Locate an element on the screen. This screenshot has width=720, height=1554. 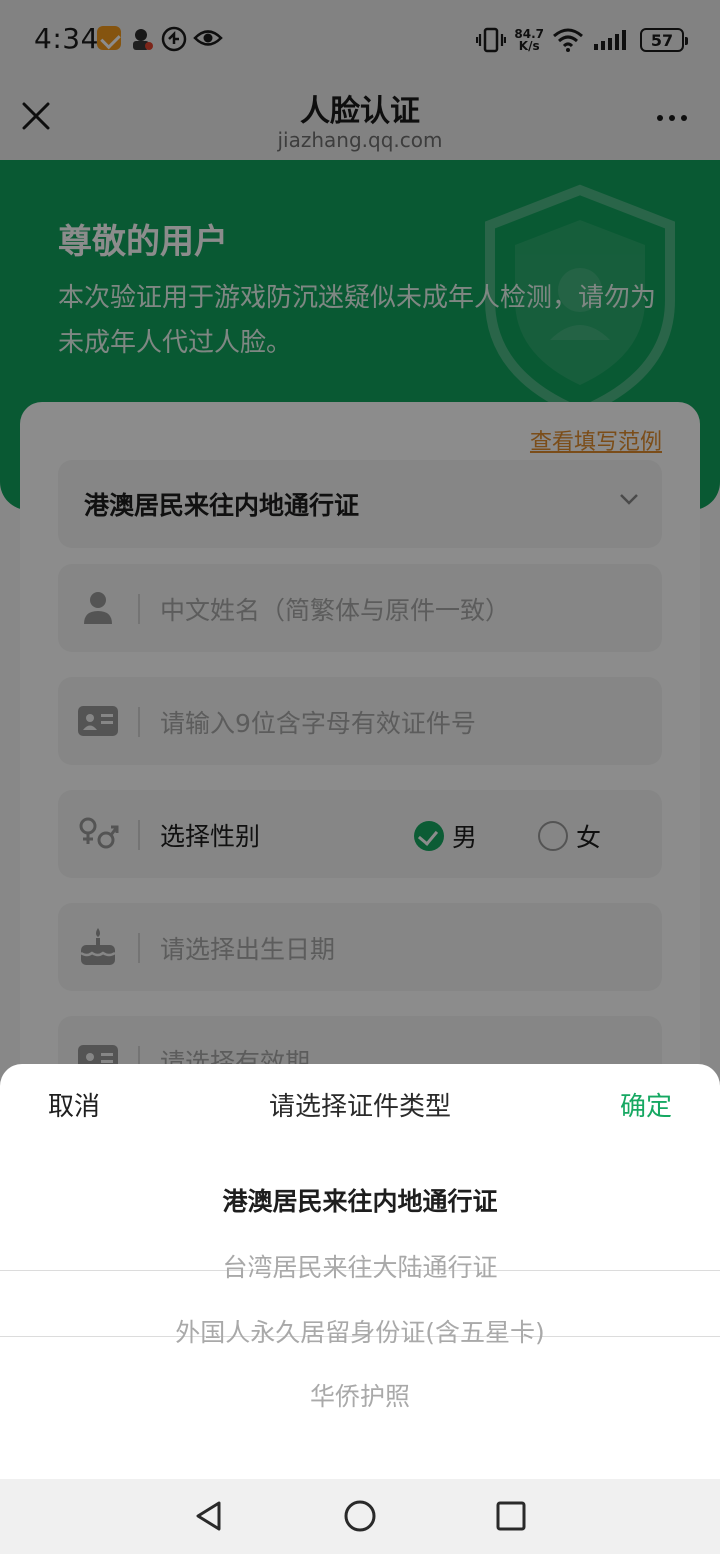
home-circle-icon is located at coordinates (360, 1516).